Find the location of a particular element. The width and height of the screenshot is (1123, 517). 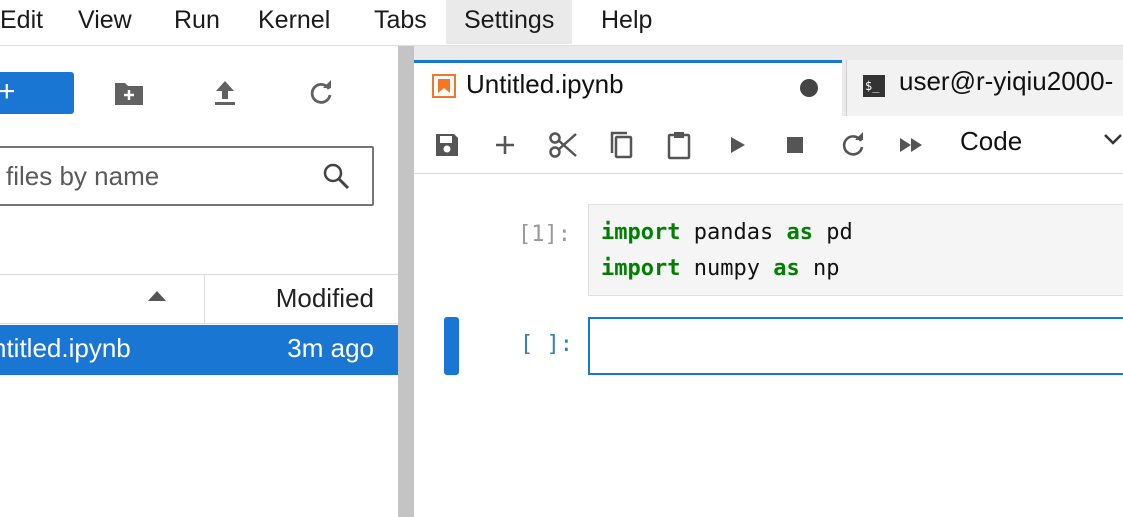

upload-icon is located at coordinates (225, 93).